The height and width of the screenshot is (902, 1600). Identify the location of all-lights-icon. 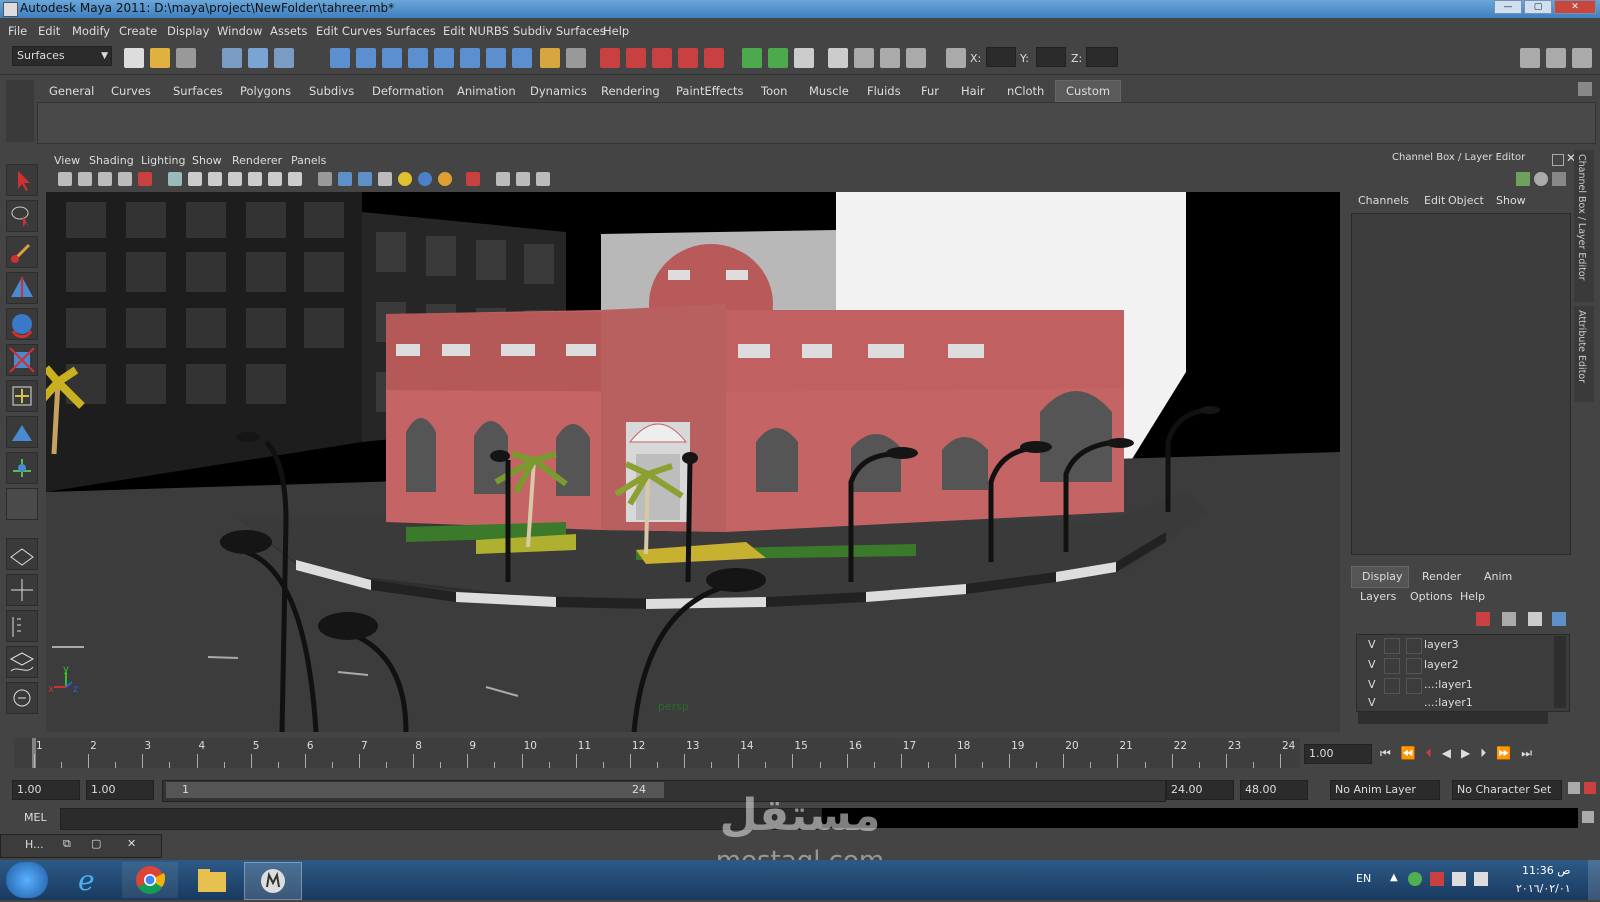
(425, 179).